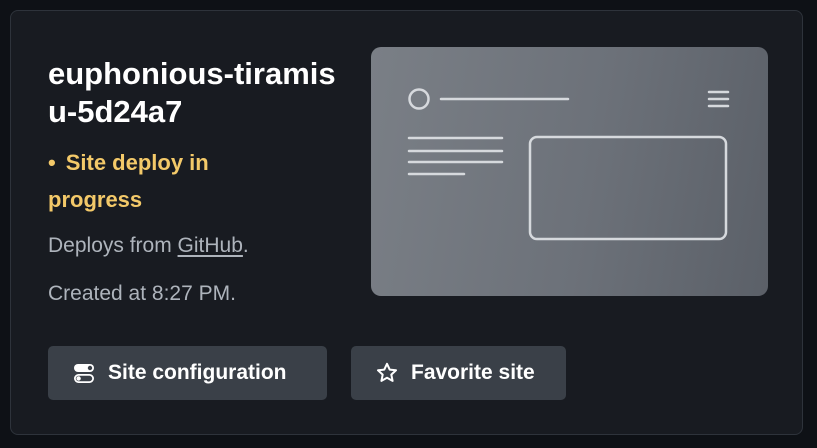  What do you see at coordinates (113, 245) in the screenshot?
I see `deploy-source-prefix: Deploys from` at bounding box center [113, 245].